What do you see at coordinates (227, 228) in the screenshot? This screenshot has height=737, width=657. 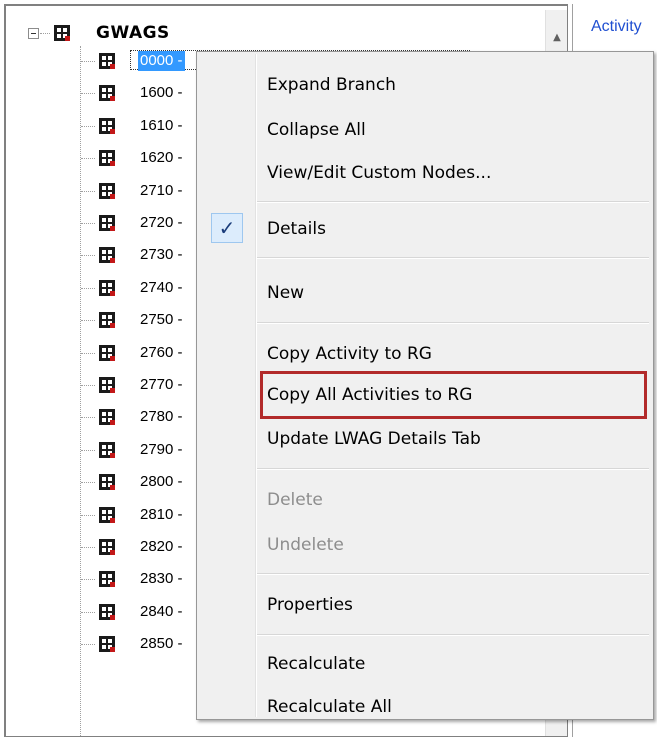 I see `checkmark-icon: ✓` at bounding box center [227, 228].